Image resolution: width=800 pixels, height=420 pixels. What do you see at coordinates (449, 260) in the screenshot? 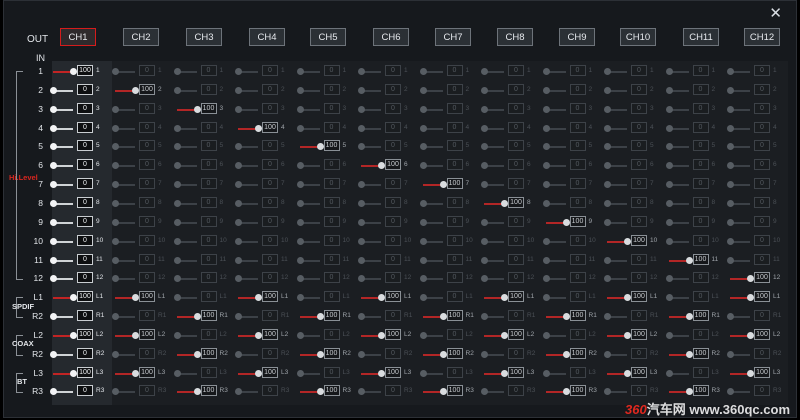
I see `route-slider-r10-c7: 0 11` at bounding box center [449, 260].